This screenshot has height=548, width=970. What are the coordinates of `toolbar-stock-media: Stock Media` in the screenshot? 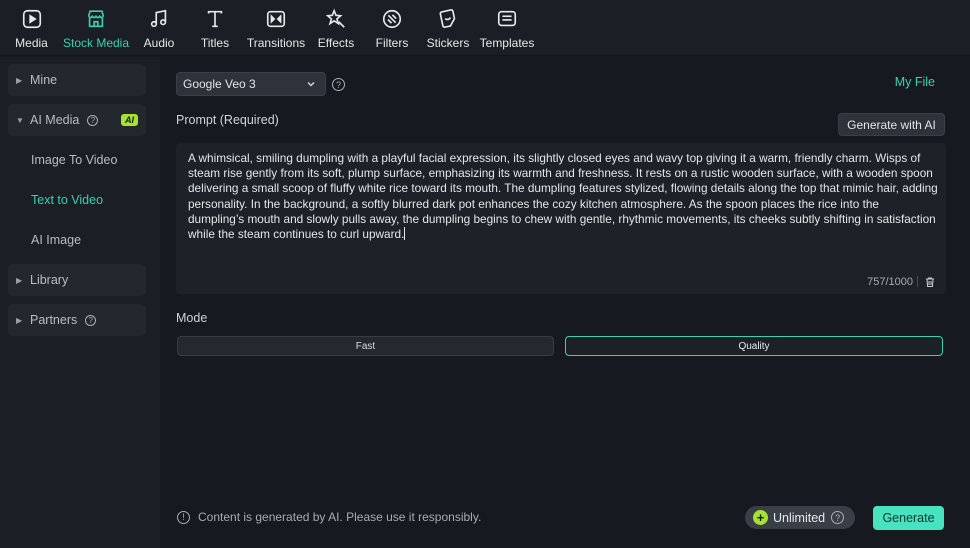 It's located at (96, 28).